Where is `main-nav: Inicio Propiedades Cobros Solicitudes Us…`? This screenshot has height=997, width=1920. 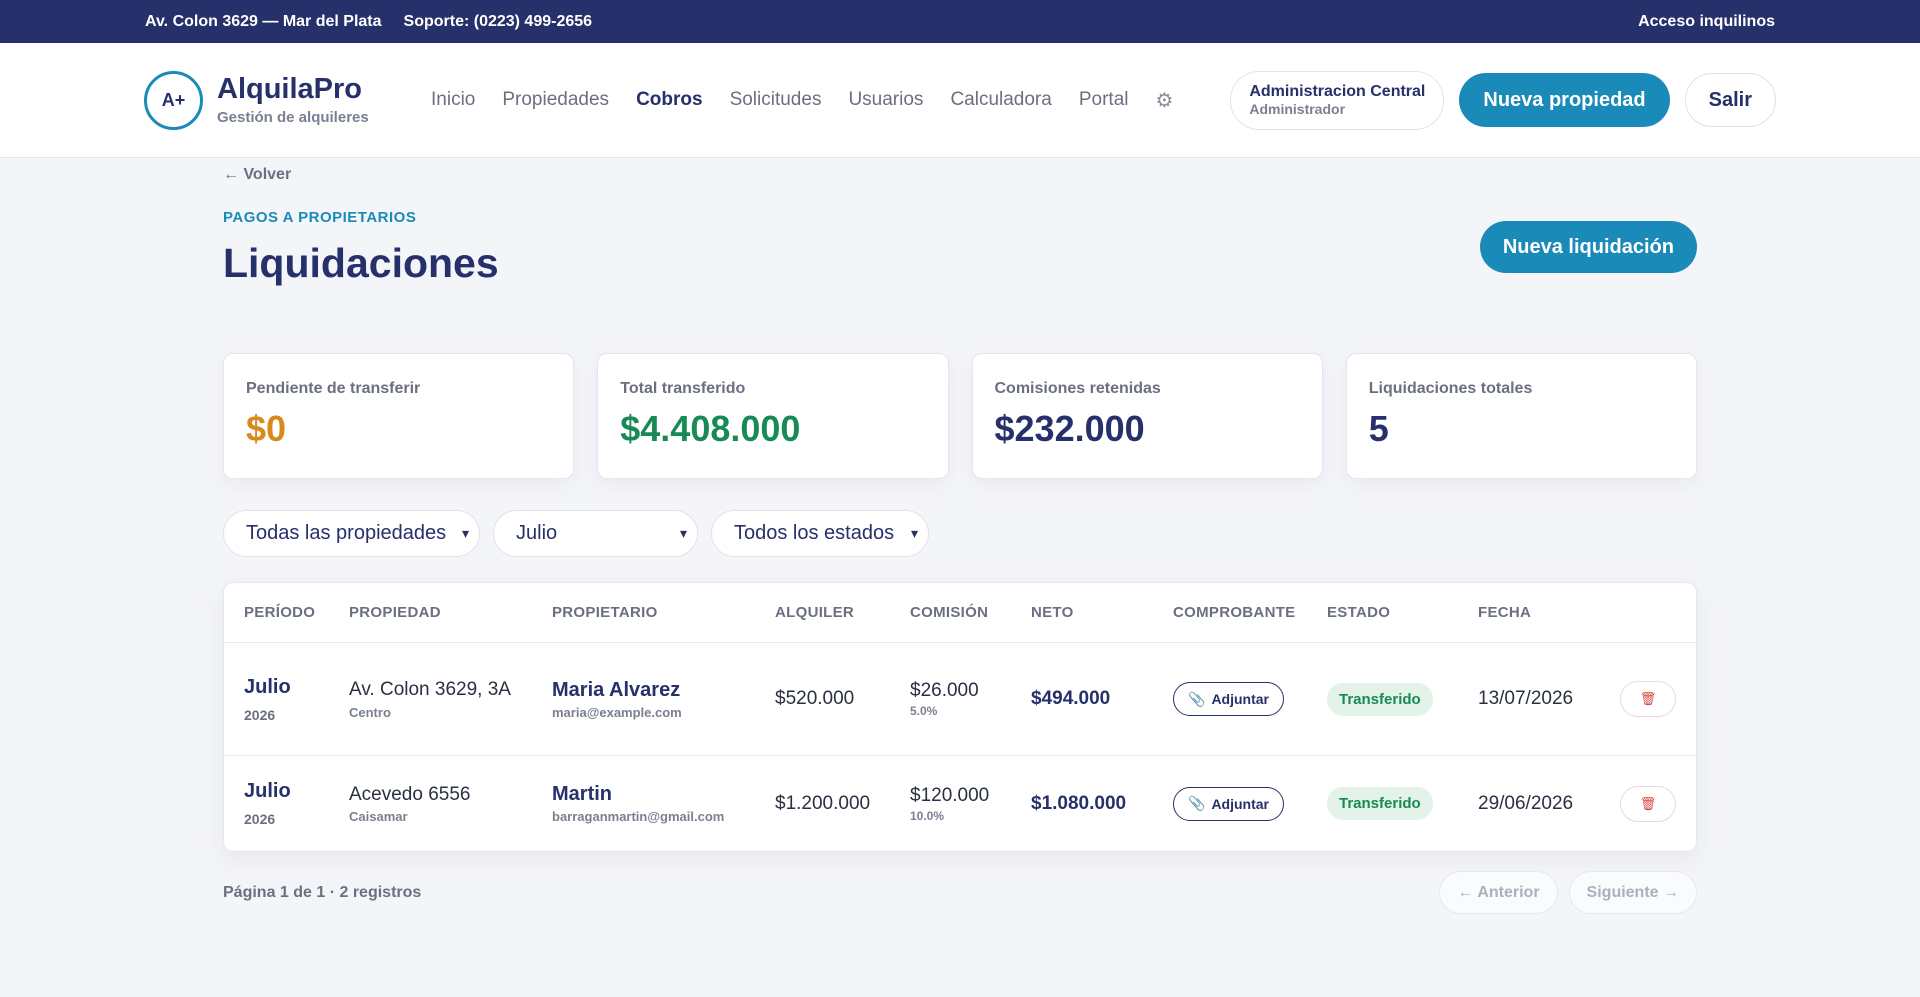
main-nav: Inicio Propiedades Cobros Solicitudes Us… is located at coordinates (802, 100).